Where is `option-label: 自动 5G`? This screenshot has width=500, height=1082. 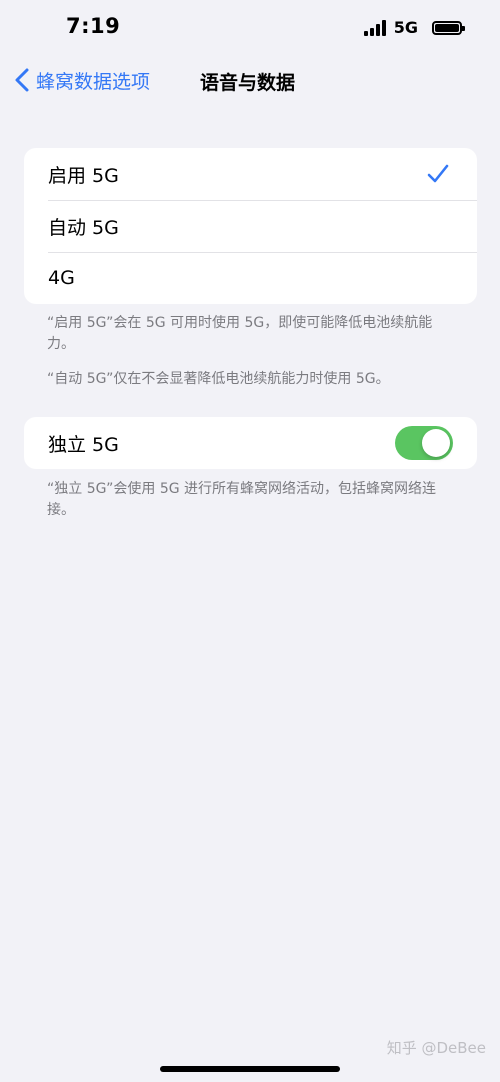 option-label: 自动 5G is located at coordinates (83, 227).